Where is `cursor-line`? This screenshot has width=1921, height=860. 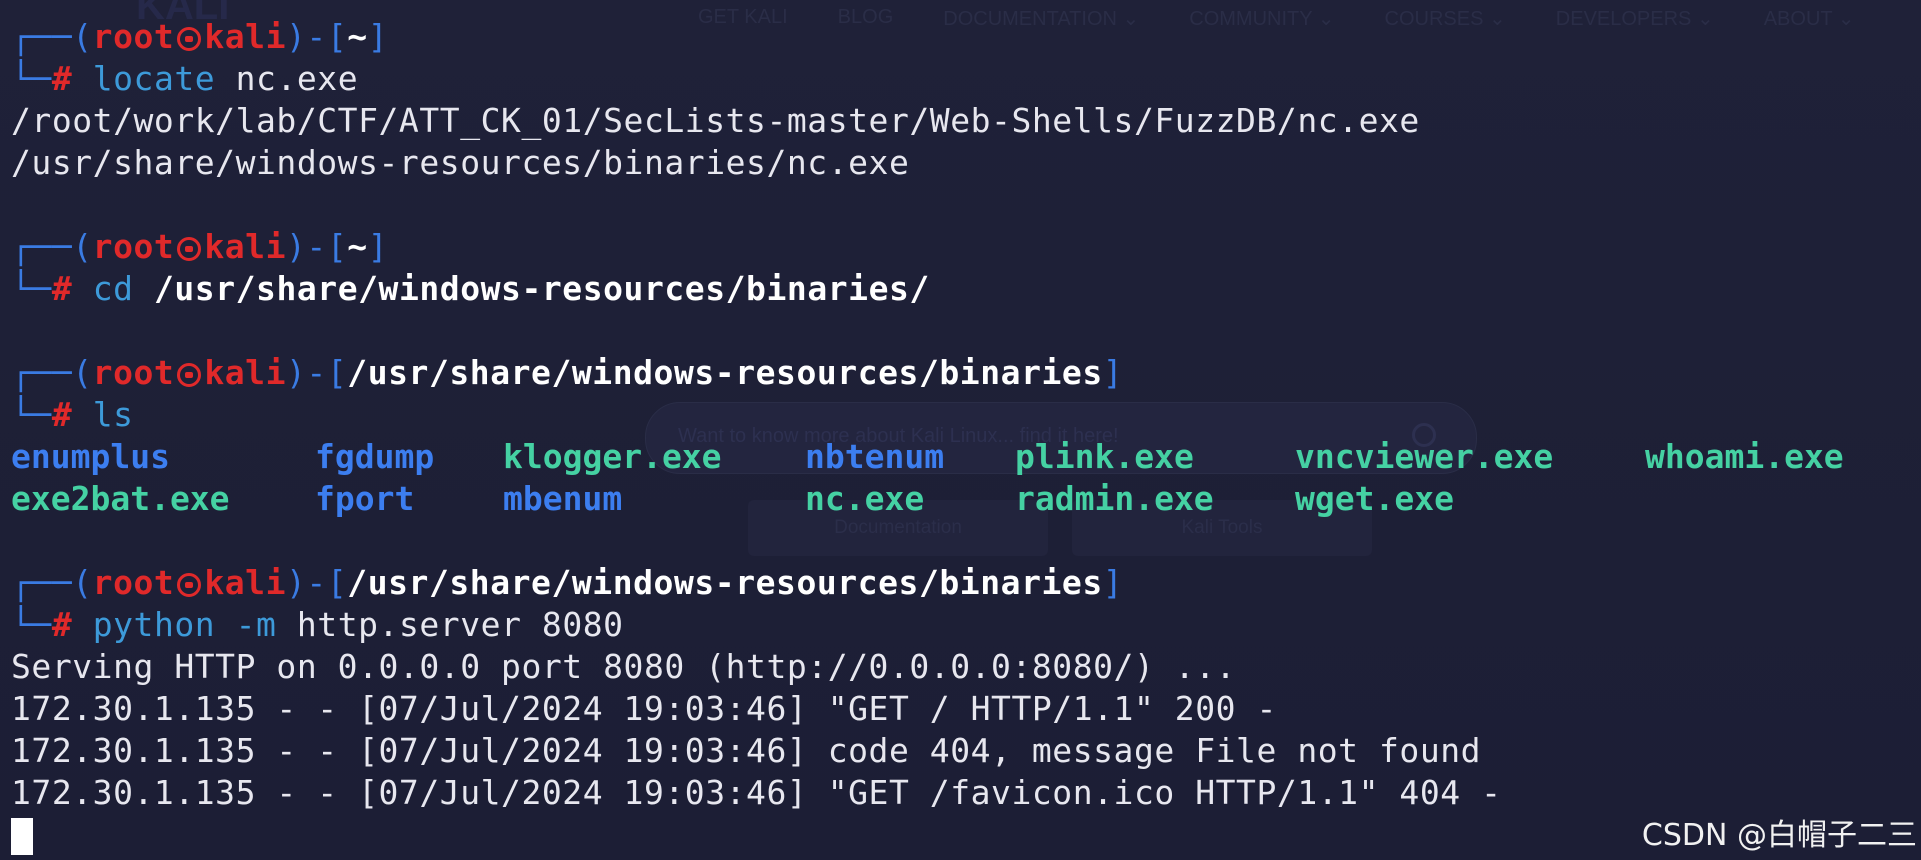 cursor-line is located at coordinates (966, 835).